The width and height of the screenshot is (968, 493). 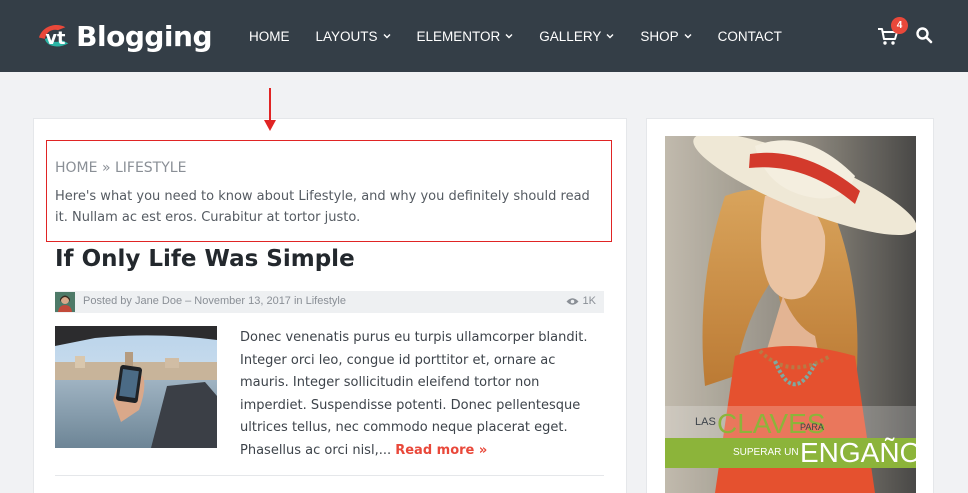 What do you see at coordinates (109, 301) in the screenshot?
I see `meta-prefix: Posted by` at bounding box center [109, 301].